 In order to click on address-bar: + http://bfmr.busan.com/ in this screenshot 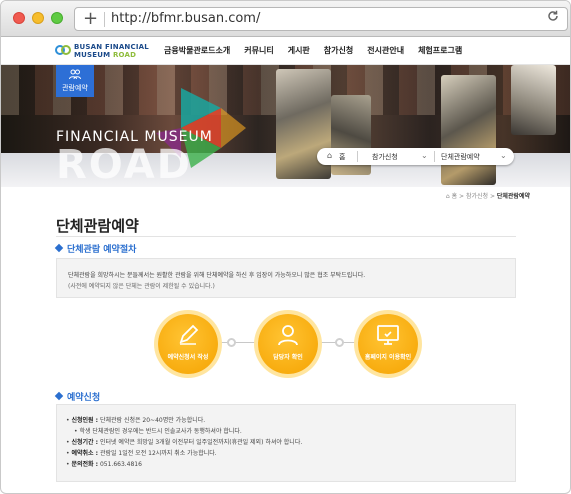, I will do `click(321, 19)`.